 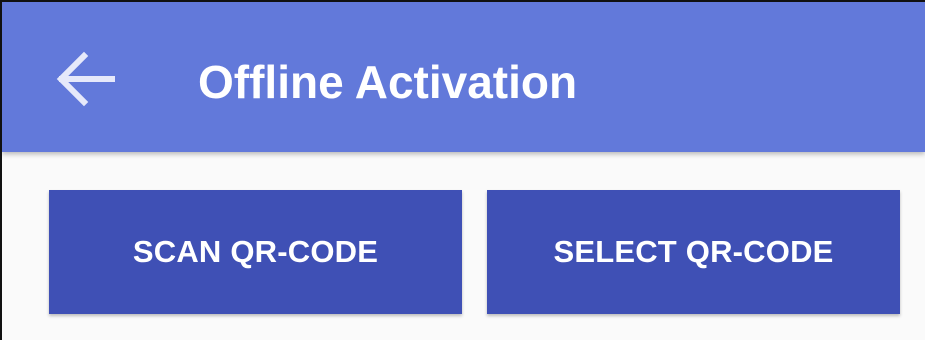 I want to click on page-title: Offline Activation, so click(x=388, y=82).